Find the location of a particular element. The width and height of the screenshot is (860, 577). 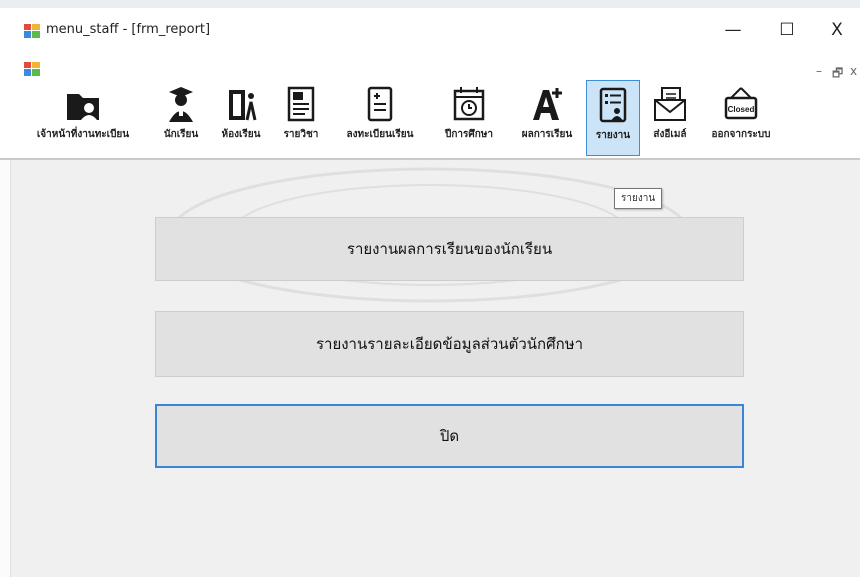

toolbar-item-staff: เจ้าหน้าที่งานทะเบียน is located at coordinates (83, 117).